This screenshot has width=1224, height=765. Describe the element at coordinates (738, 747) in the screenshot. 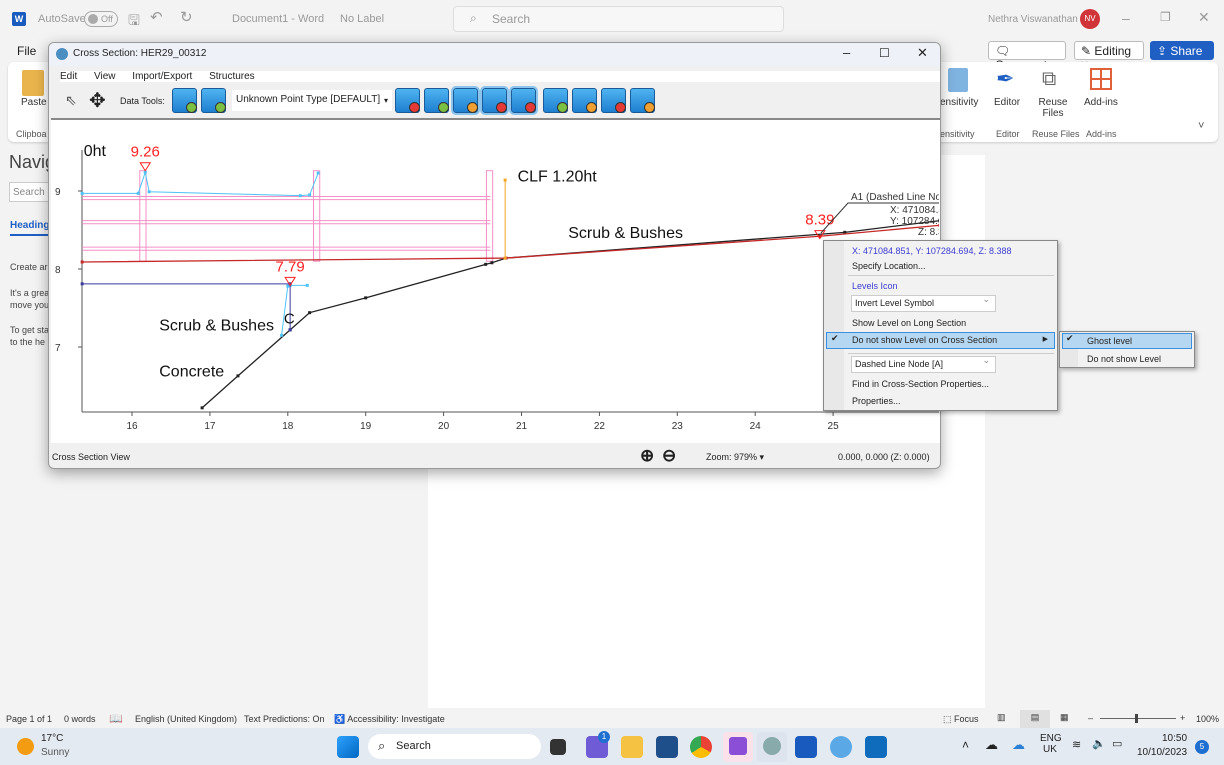

I see `visual-studio-icon` at that location.